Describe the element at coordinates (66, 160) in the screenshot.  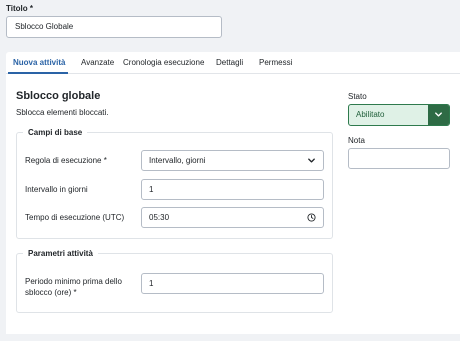
I see `rule-label: Regola di esecuzione *` at that location.